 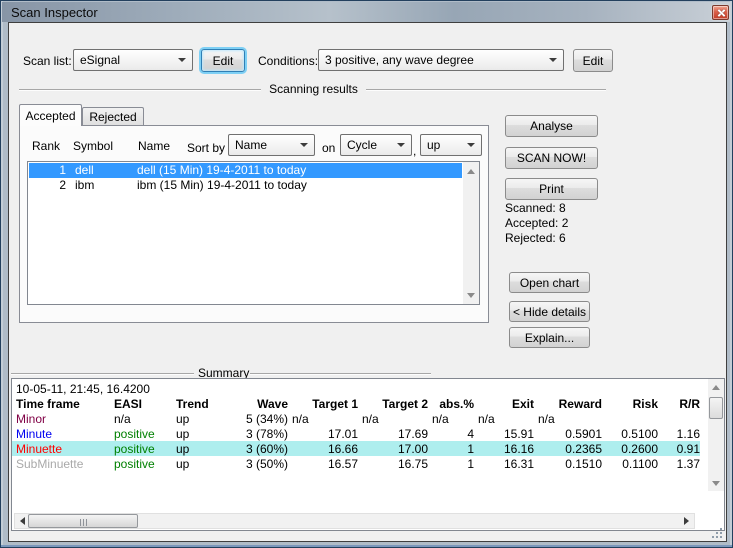 What do you see at coordinates (46, 146) in the screenshot?
I see `column-header-rank: Rank` at bounding box center [46, 146].